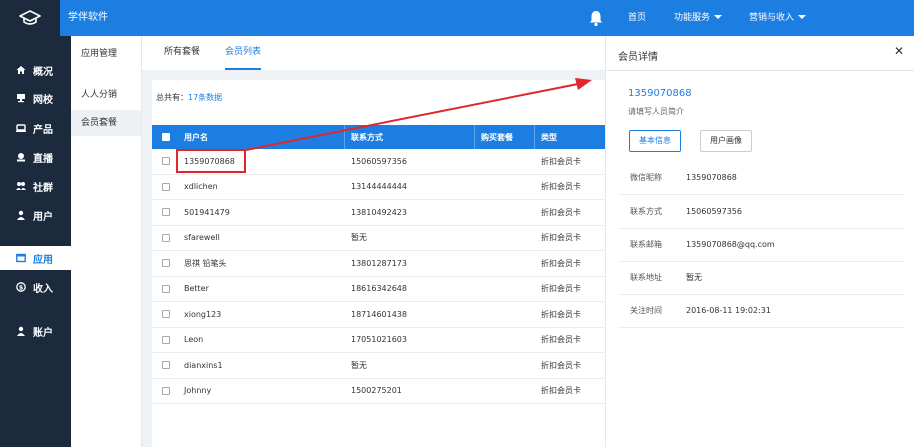 Image resolution: width=914 pixels, height=447 pixels. I want to click on top-bar: 学伴软件 首页 功能服务 营销与收入, so click(457, 18).